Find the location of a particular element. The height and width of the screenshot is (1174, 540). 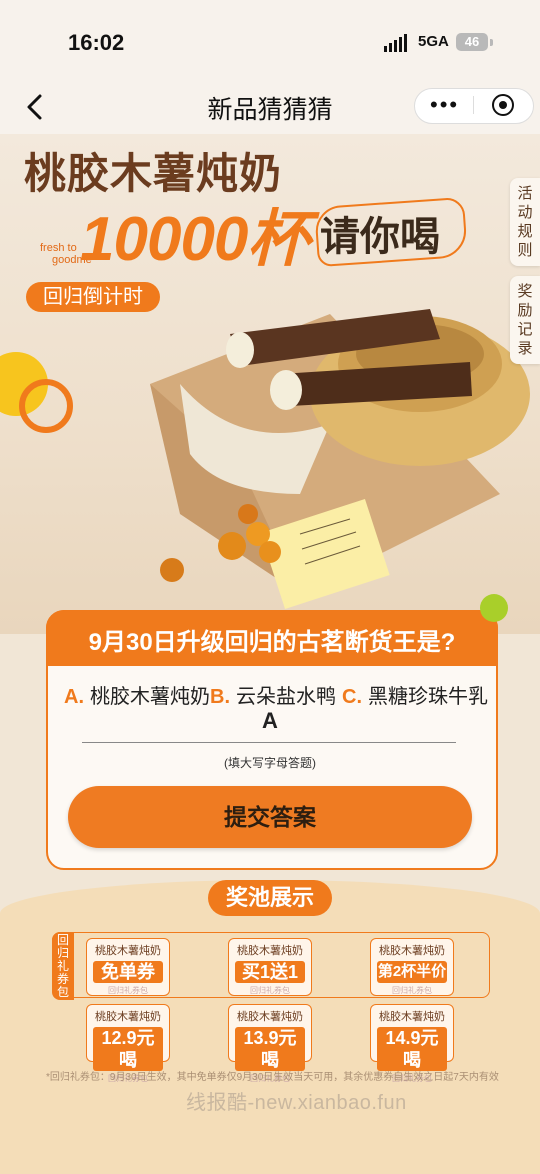

quiz-question: 9月30日升级回归的古茗断货王是? is located at coordinates (272, 642).